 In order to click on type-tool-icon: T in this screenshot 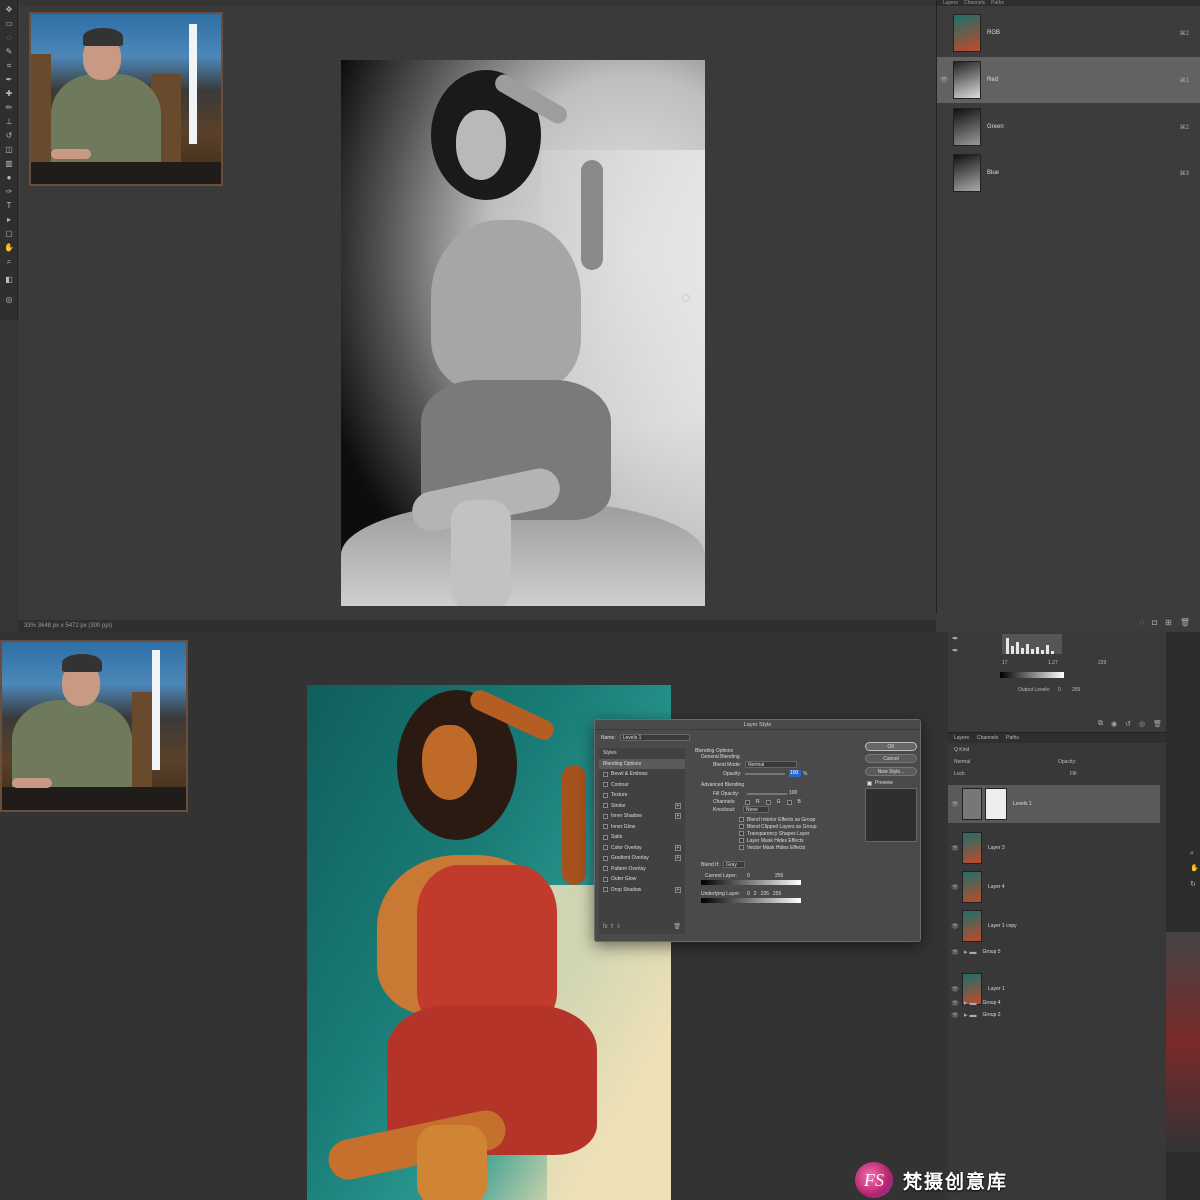, I will do `click(9, 206)`.